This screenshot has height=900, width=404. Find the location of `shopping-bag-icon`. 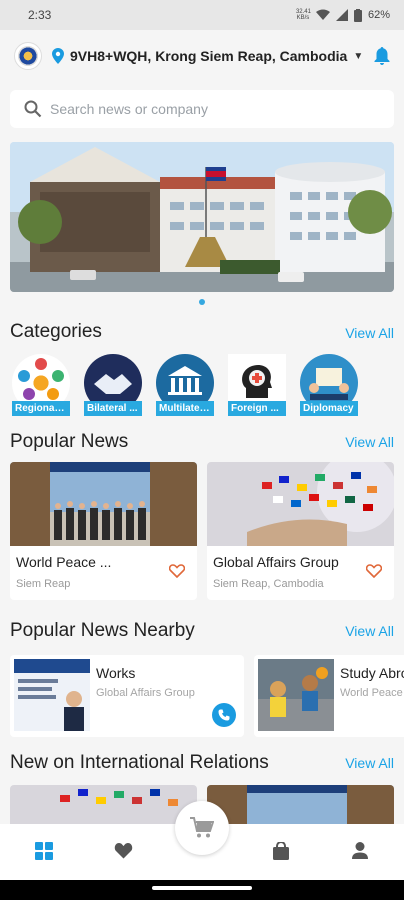

shopping-bag-icon is located at coordinates (281, 851).